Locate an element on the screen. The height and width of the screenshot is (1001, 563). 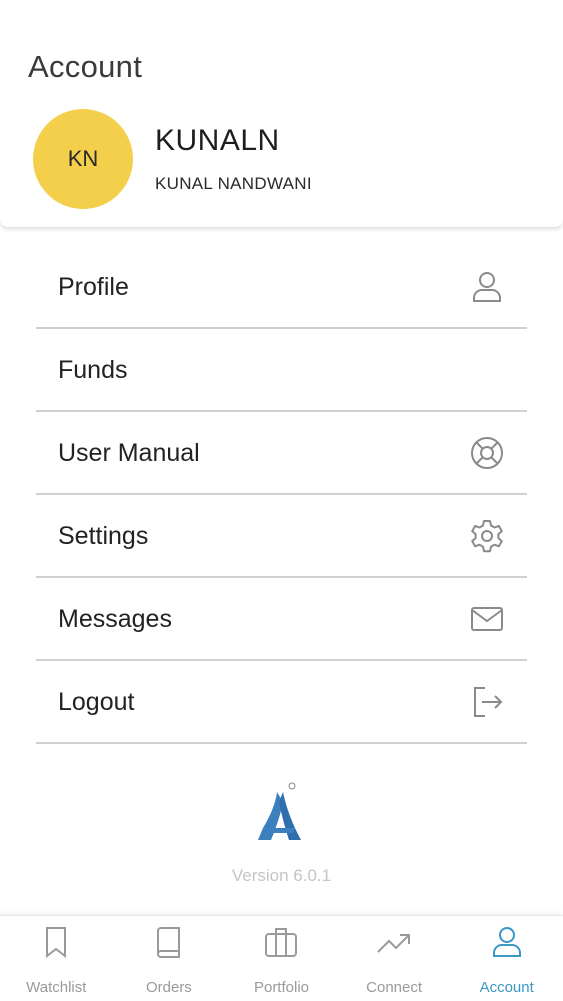
menu-item-label: Messages is located at coordinates (115, 618).